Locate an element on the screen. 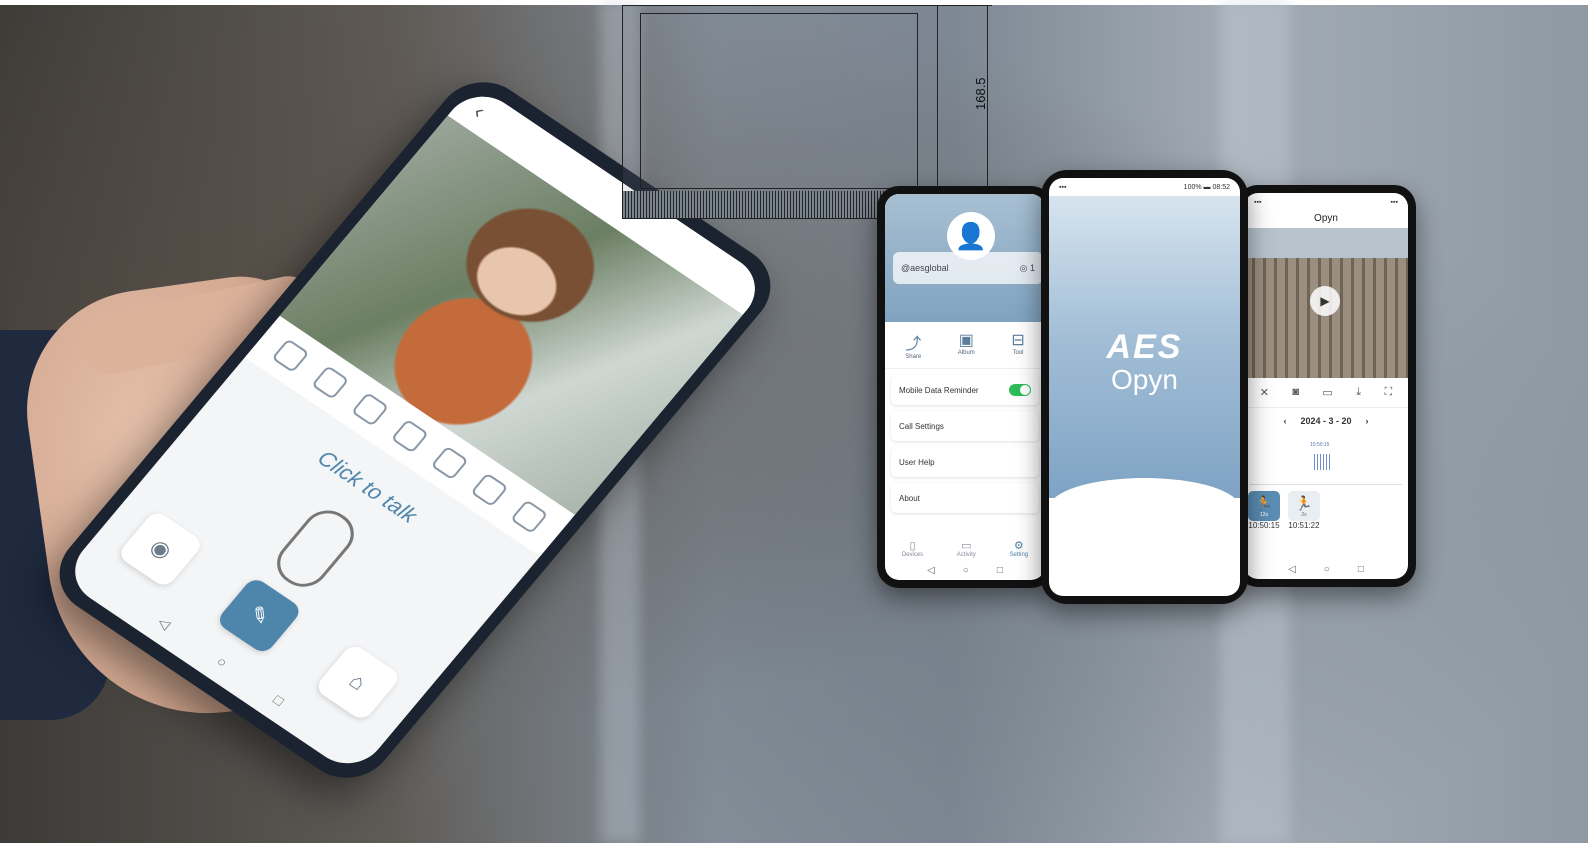 The image size is (1588, 843). tools-row: ⤴ Share ▣ Album ⊟ Tool is located at coordinates (965, 345).